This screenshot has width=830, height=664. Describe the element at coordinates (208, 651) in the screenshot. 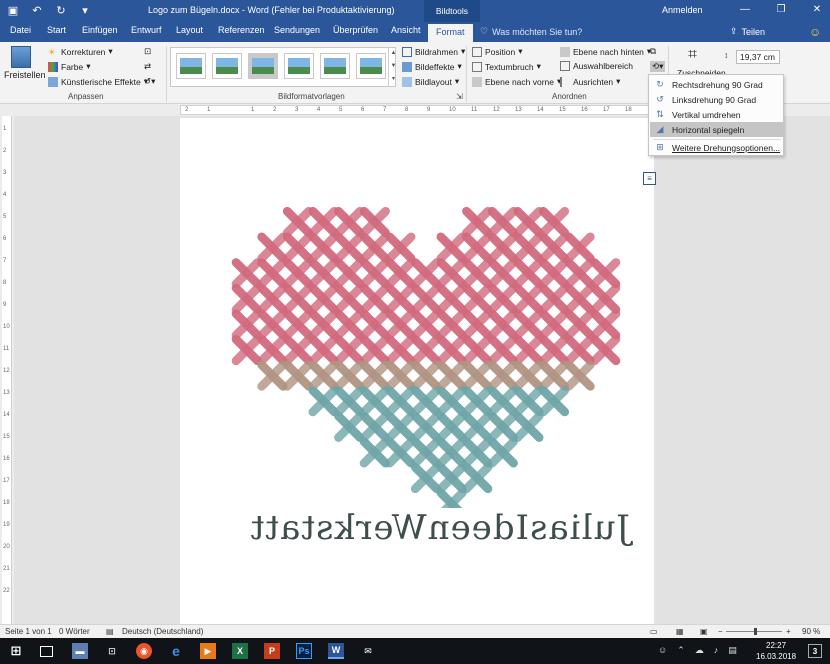

I see `media-player-icon: ▶` at that location.